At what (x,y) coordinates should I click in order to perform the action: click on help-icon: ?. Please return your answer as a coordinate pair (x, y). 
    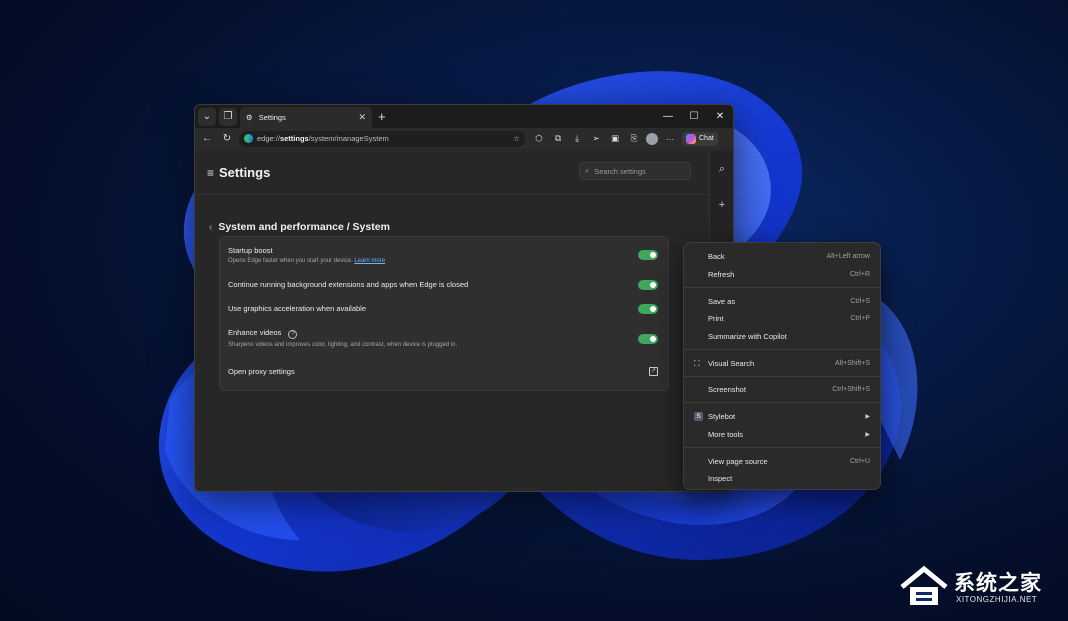
    Looking at the image, I should click on (293, 334).